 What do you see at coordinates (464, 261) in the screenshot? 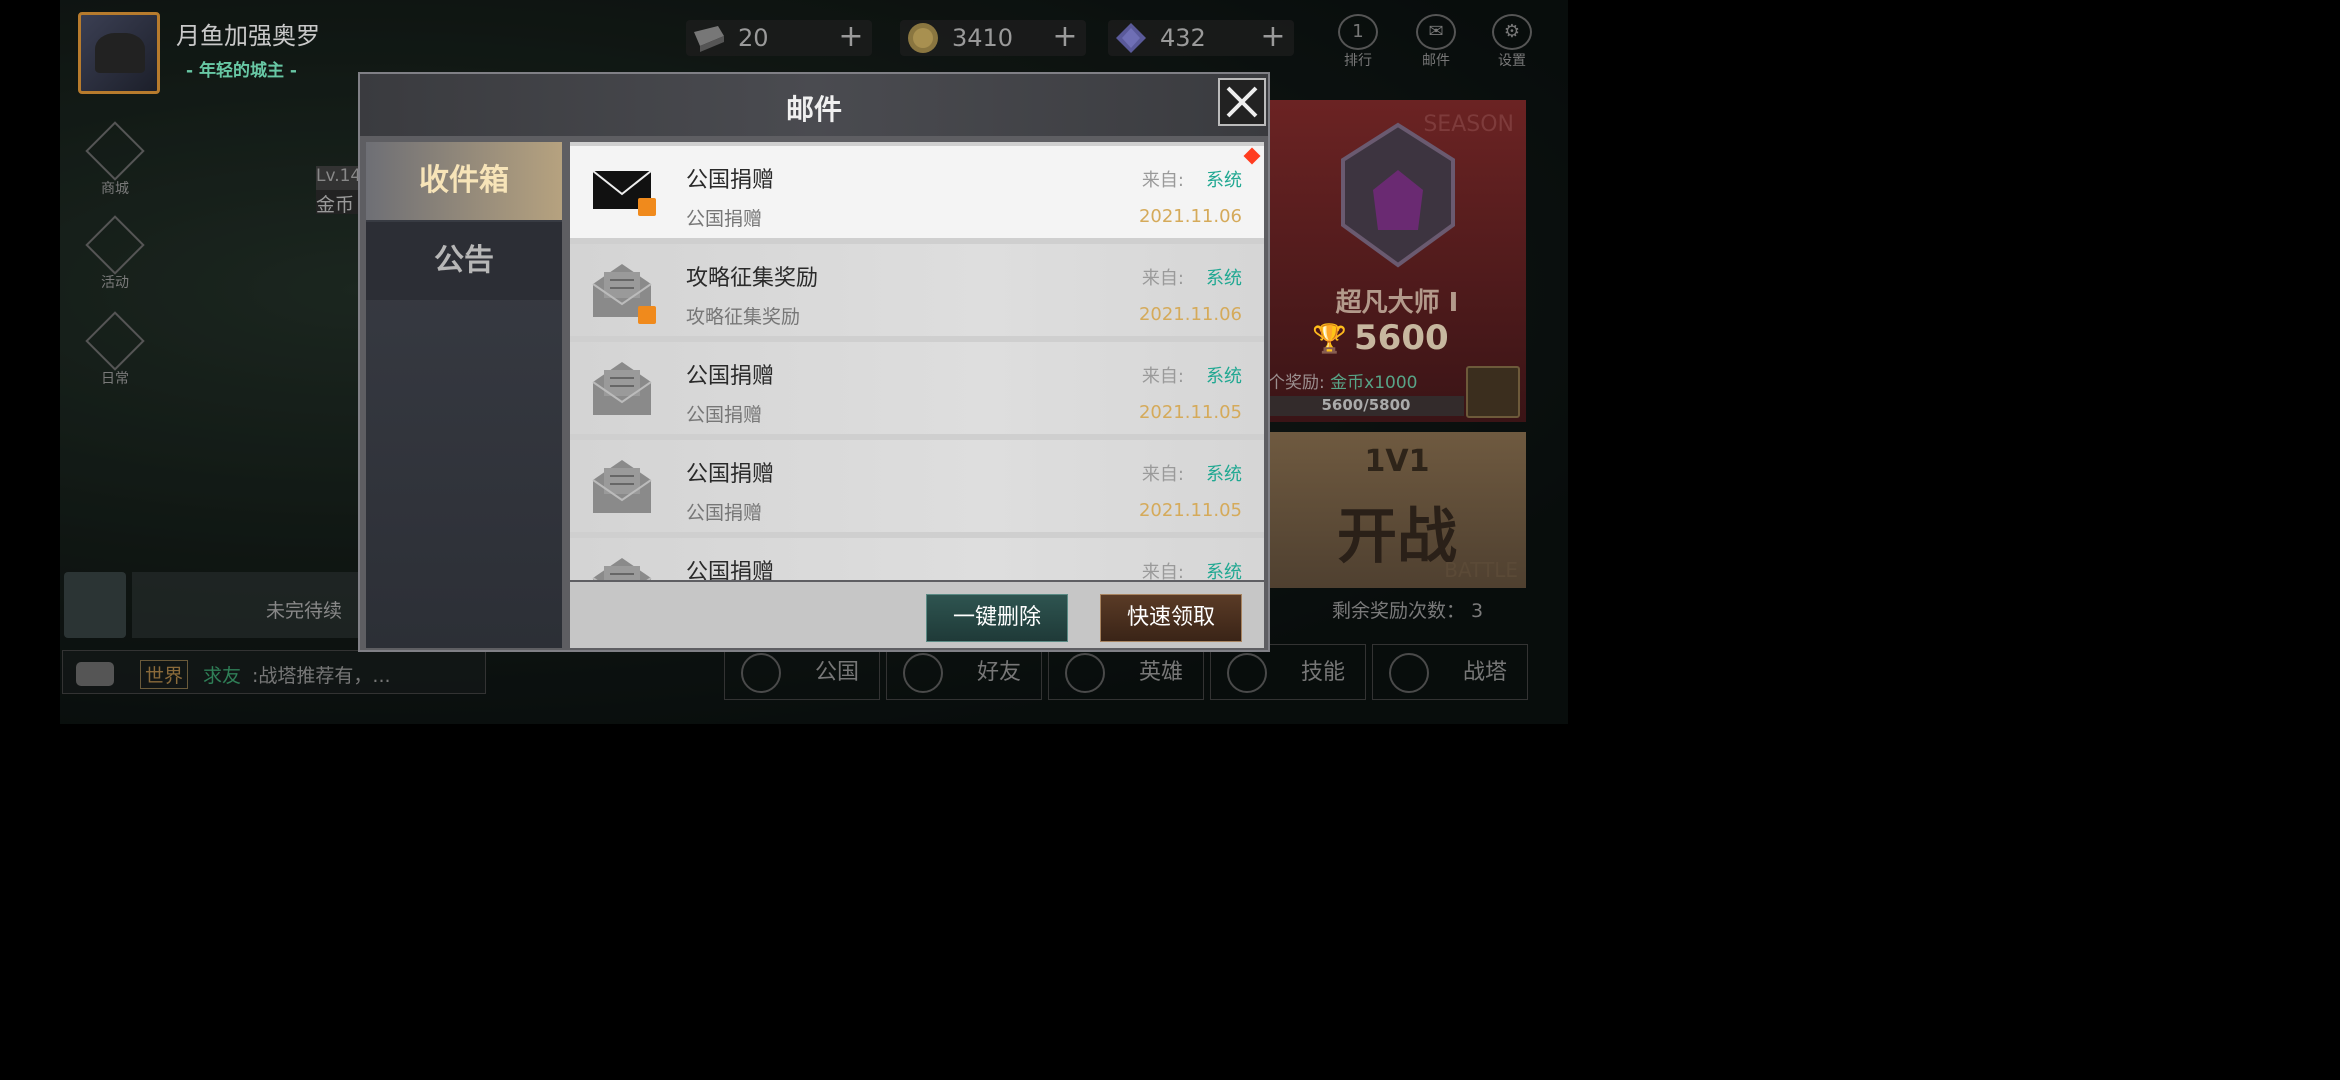
I see `tab-announcements: 公告` at bounding box center [464, 261].